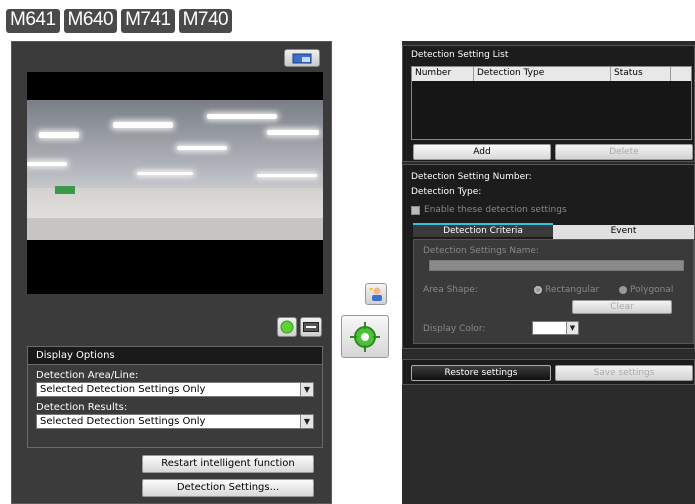 The image size is (695, 504). I want to click on model-badge: M640, so click(90, 21).